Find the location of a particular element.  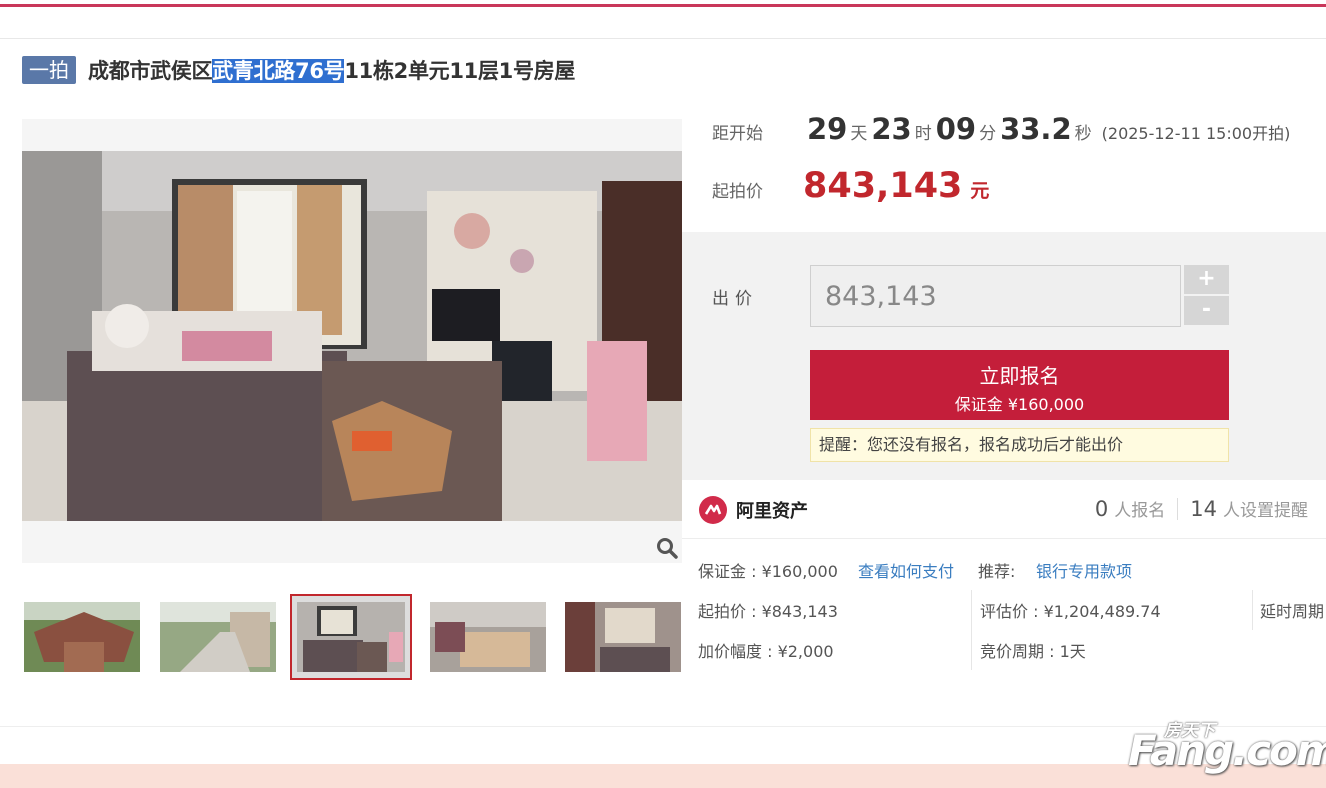

start-price-label: 起拍价 is located at coordinates (737, 192).